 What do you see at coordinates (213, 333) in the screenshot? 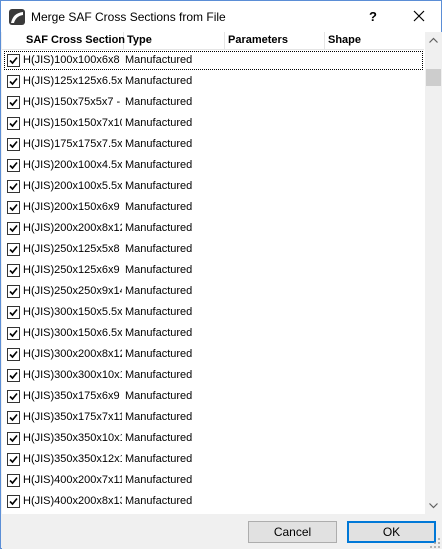
I see `table-row: H(JIS)300x150x6.5x9 Manufactured` at bounding box center [213, 333].